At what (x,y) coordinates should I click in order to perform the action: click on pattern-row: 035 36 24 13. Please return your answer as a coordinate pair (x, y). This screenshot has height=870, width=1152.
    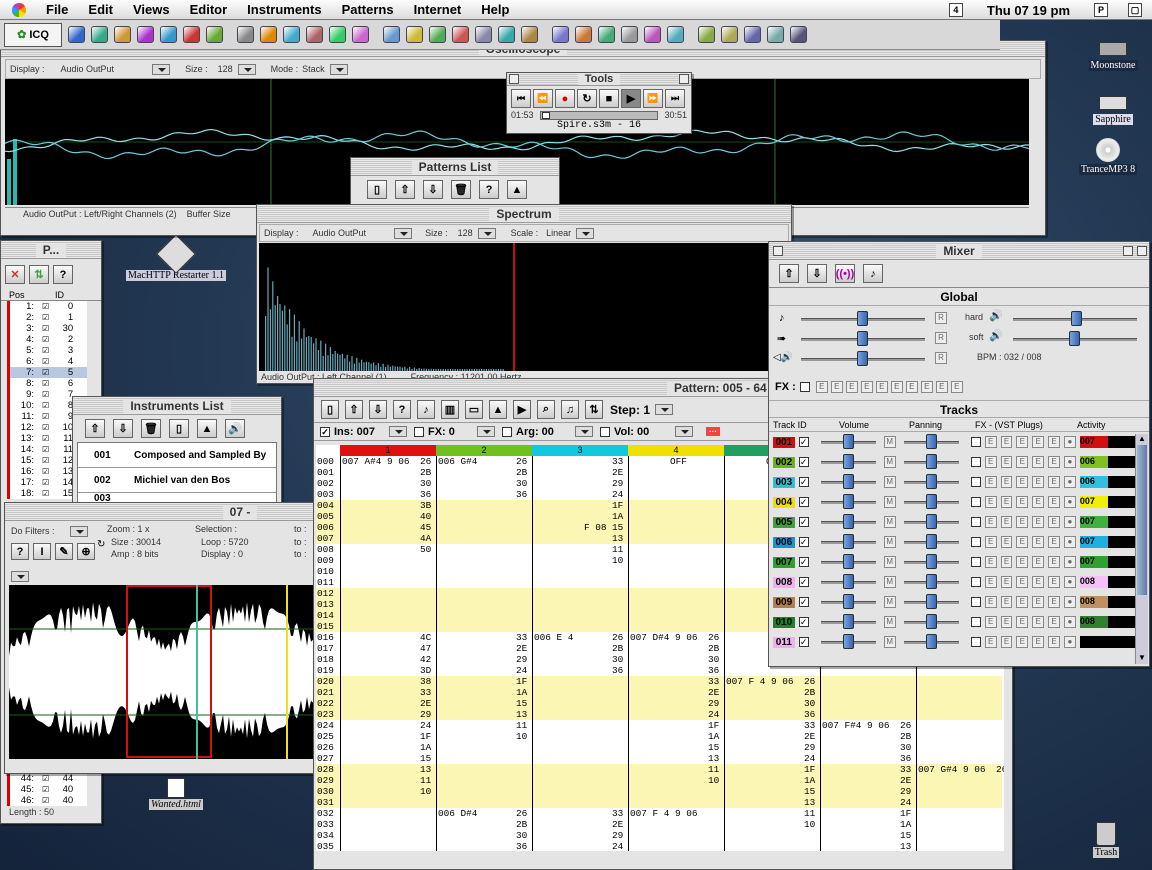
    Looking at the image, I should click on (659, 846).